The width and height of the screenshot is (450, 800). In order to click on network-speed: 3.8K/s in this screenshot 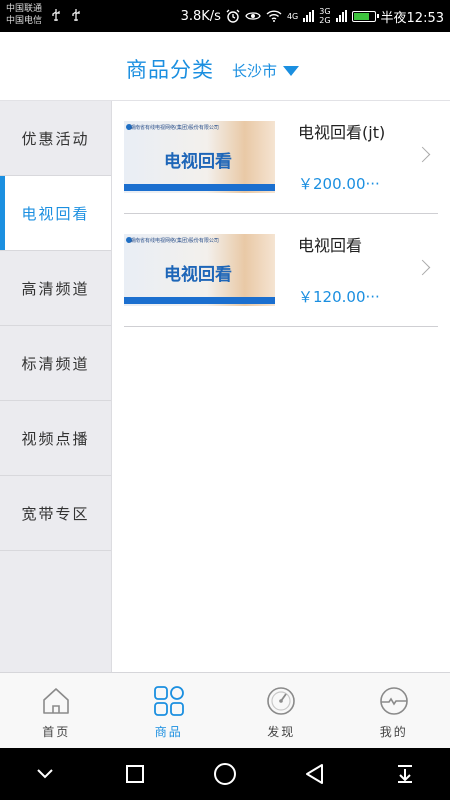, I will do `click(200, 16)`.